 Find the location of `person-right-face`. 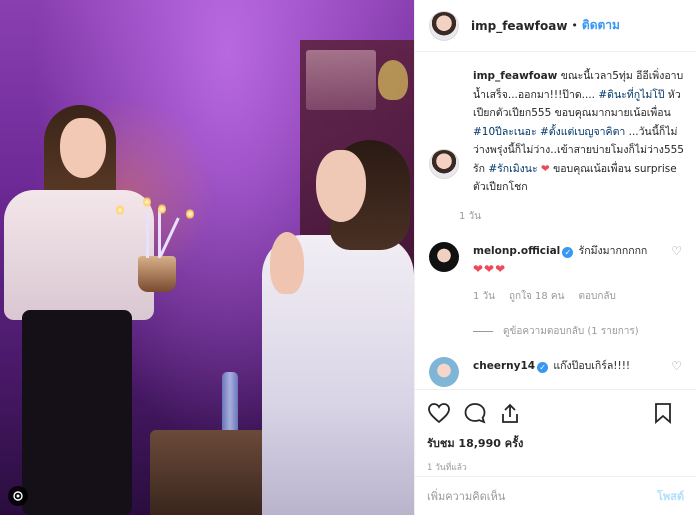

person-right-face is located at coordinates (341, 186).